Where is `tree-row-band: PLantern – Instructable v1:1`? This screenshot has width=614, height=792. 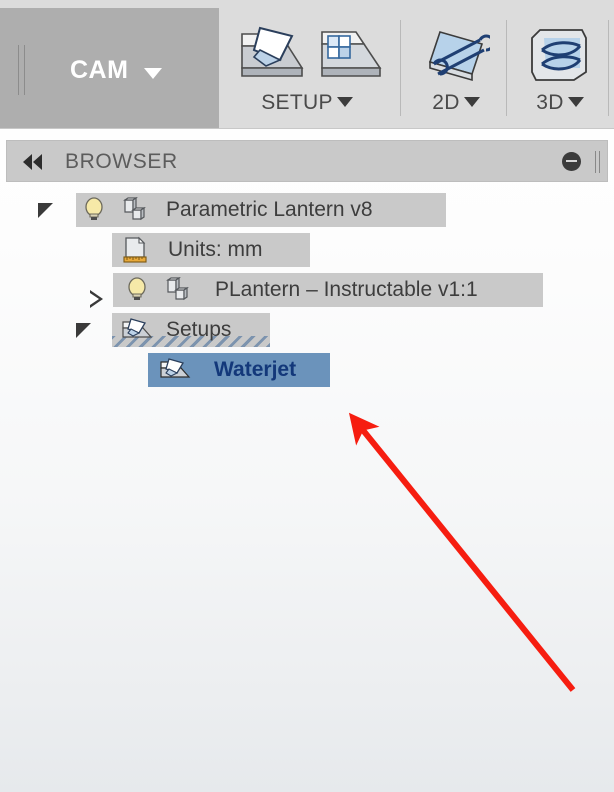 tree-row-band: PLantern – Instructable v1:1 is located at coordinates (328, 290).